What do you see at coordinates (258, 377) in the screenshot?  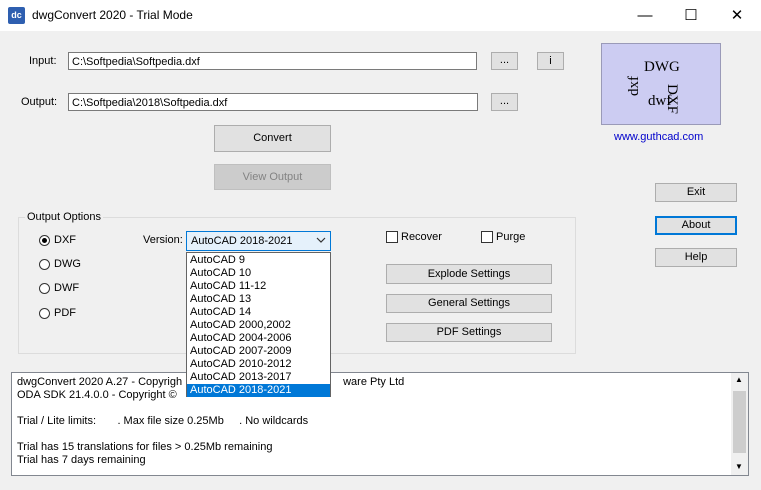 I see `version-option: AutoCAD 2013-2017` at bounding box center [258, 377].